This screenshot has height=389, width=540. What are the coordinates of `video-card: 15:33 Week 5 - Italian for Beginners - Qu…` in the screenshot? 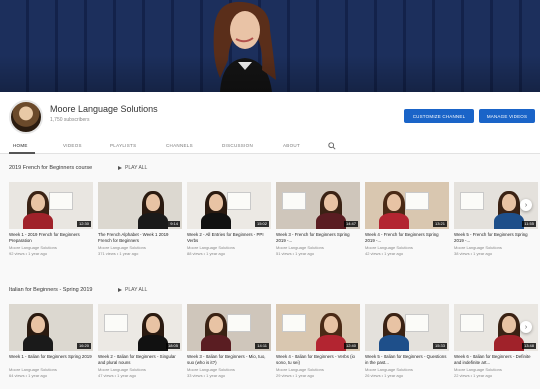 It's located at (407, 341).